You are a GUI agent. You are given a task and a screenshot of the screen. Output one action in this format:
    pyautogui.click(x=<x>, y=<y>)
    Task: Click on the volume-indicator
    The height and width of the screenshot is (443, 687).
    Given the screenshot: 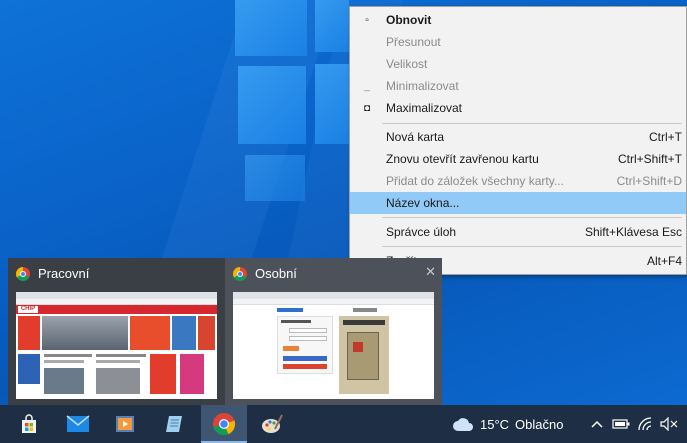 What is the action you would take?
    pyautogui.click(x=669, y=424)
    